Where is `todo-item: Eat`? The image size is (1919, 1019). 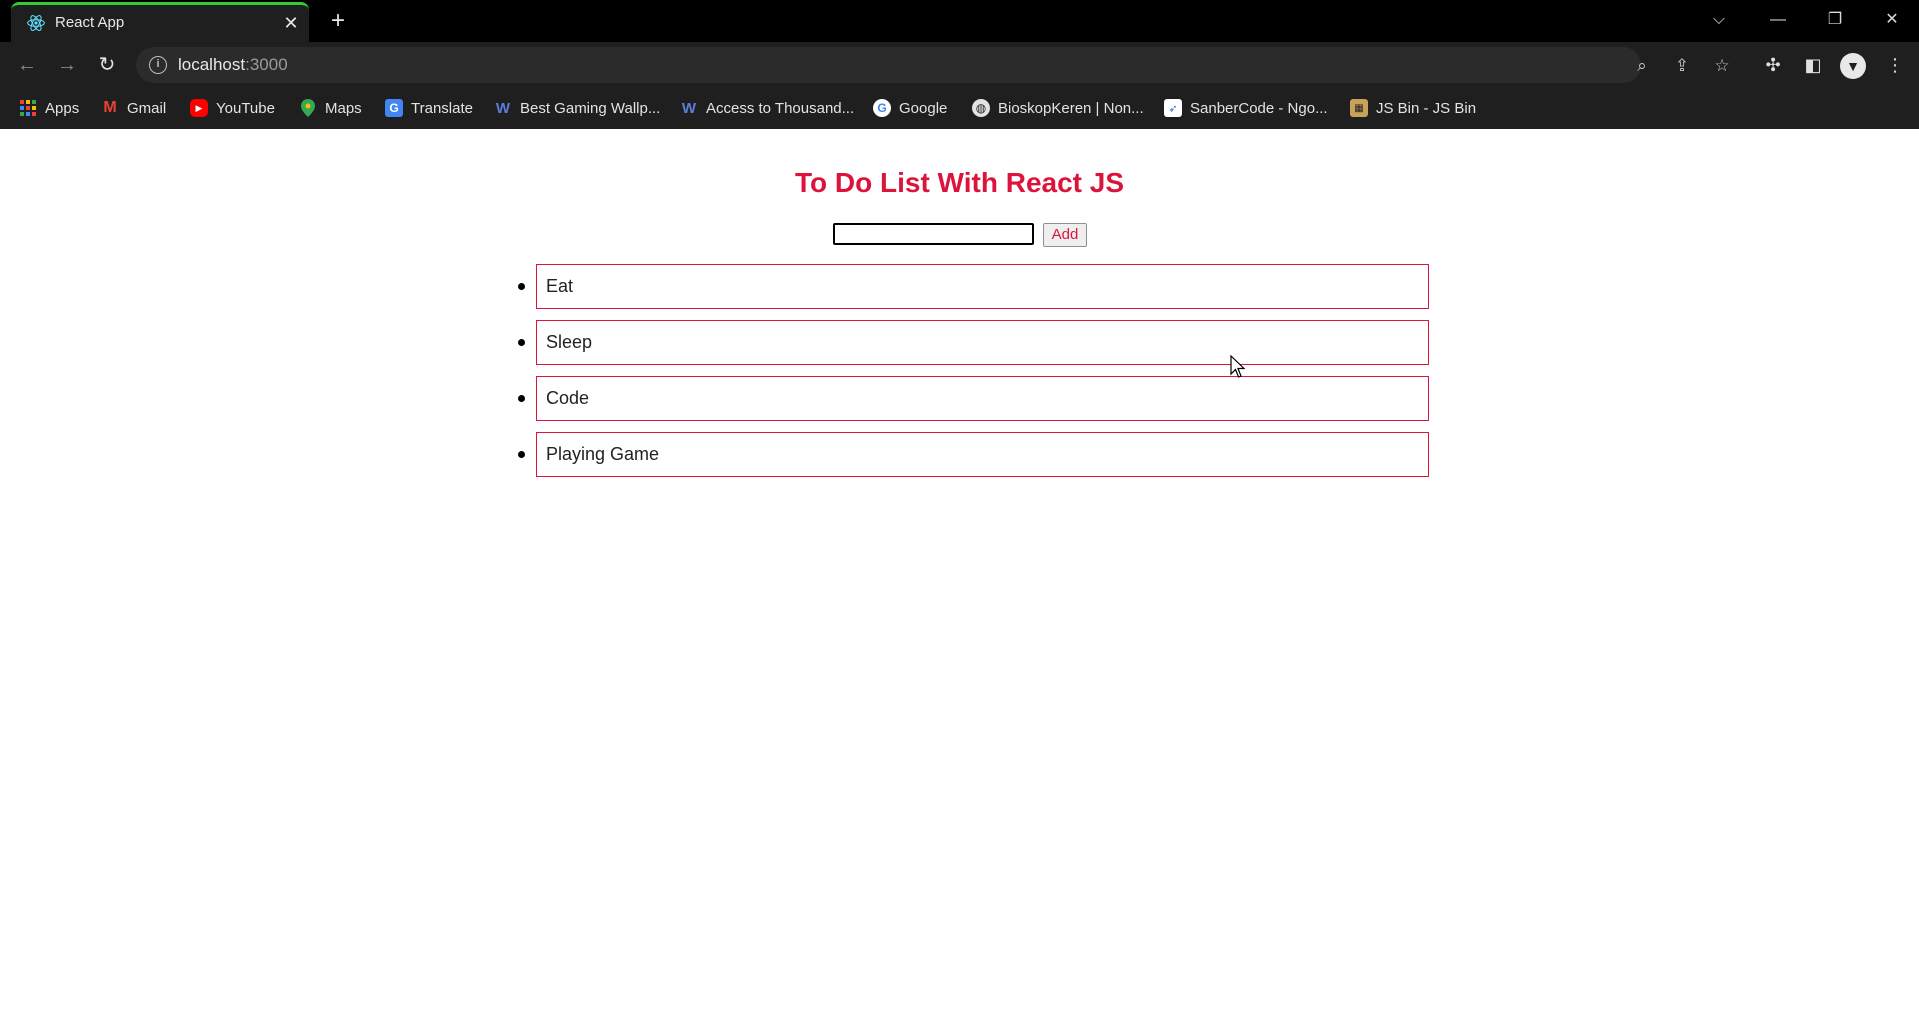
todo-item: Eat is located at coordinates (973, 286).